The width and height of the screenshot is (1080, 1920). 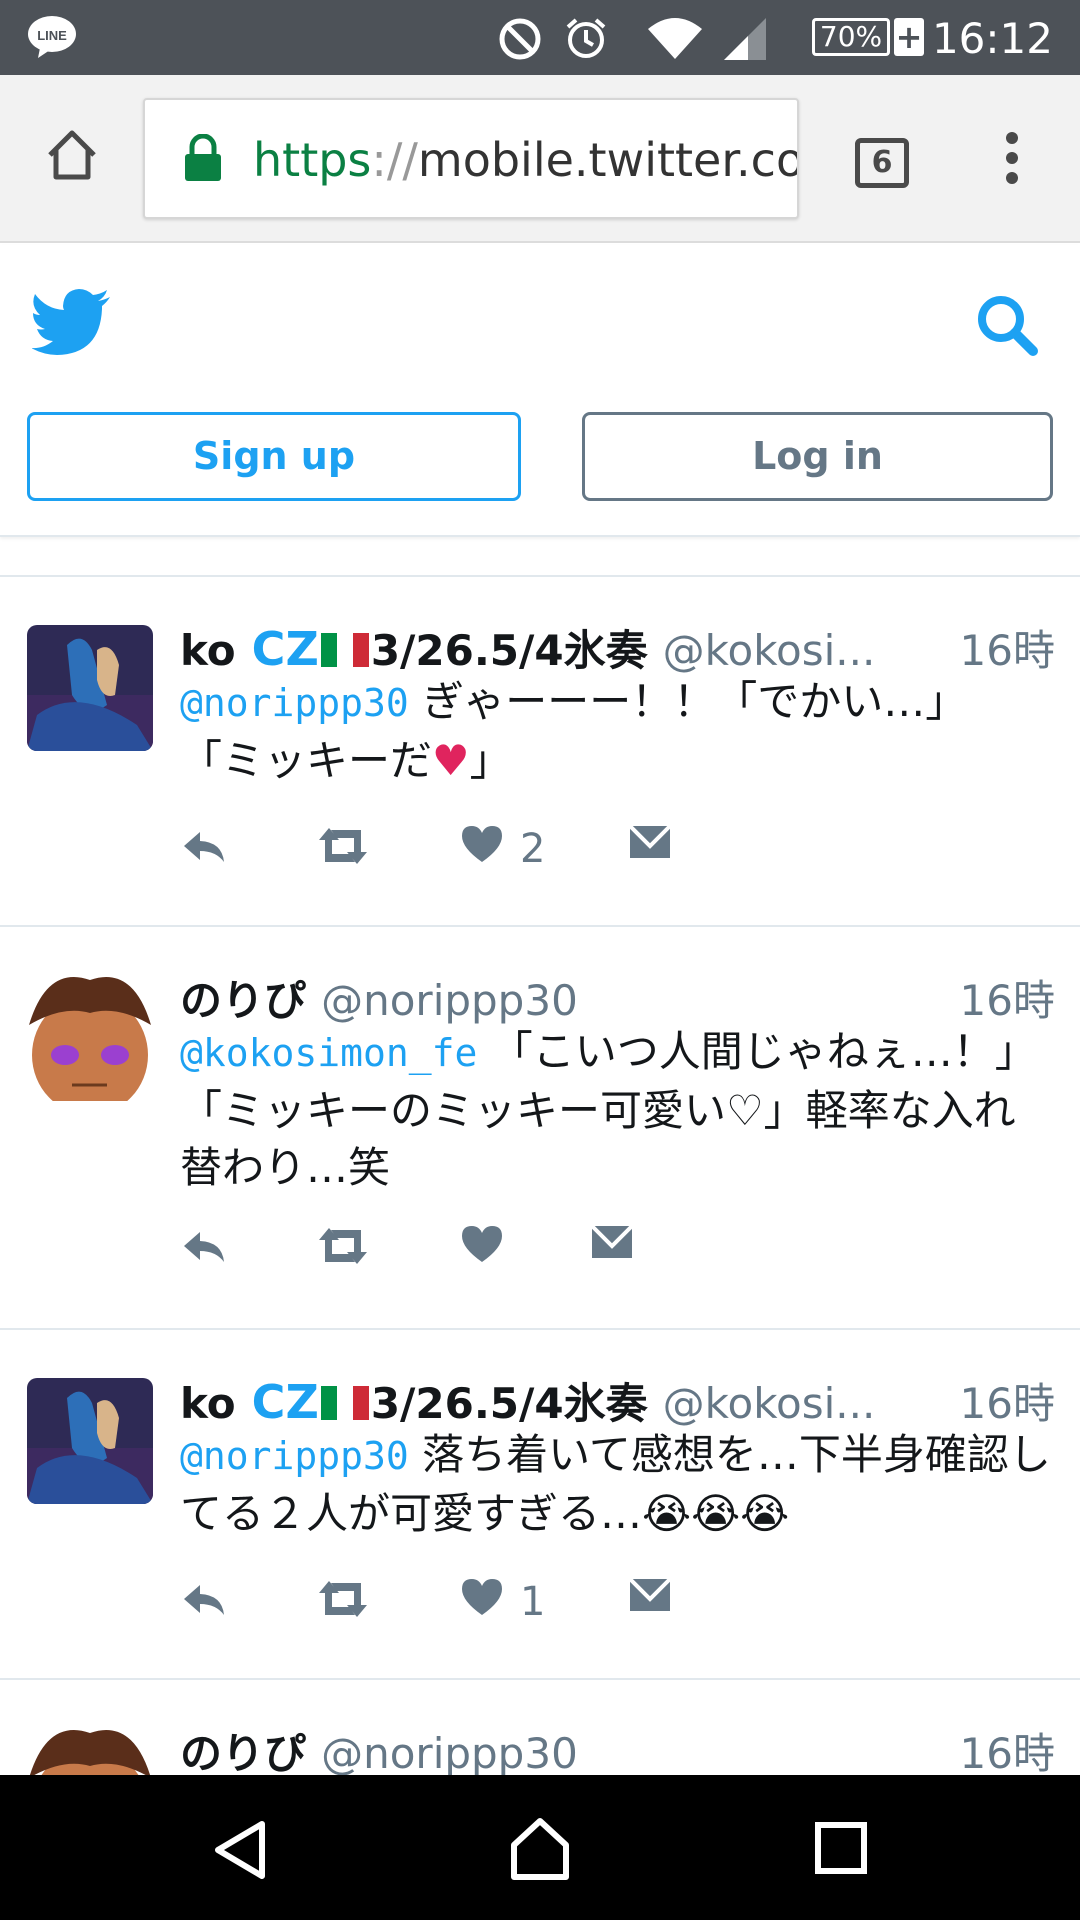 I want to click on like-icon, so click(x=482, y=1252).